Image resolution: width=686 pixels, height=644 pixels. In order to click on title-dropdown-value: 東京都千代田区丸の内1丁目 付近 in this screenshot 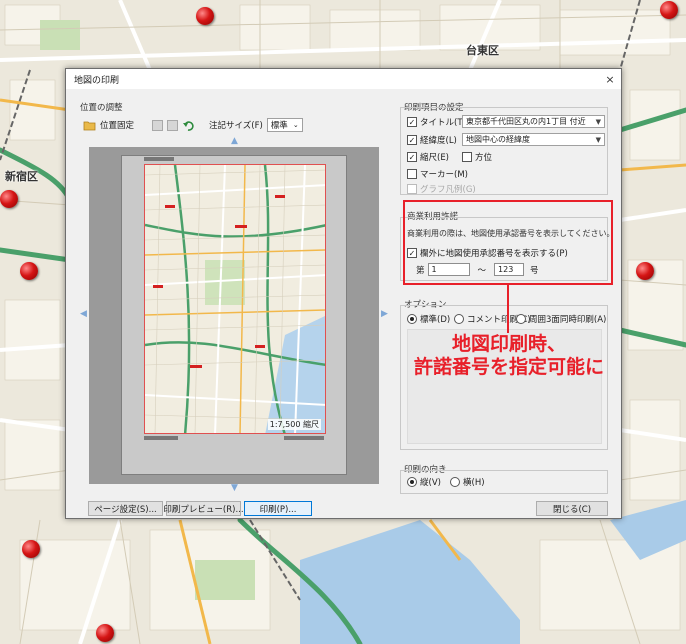, I will do `click(526, 121)`.